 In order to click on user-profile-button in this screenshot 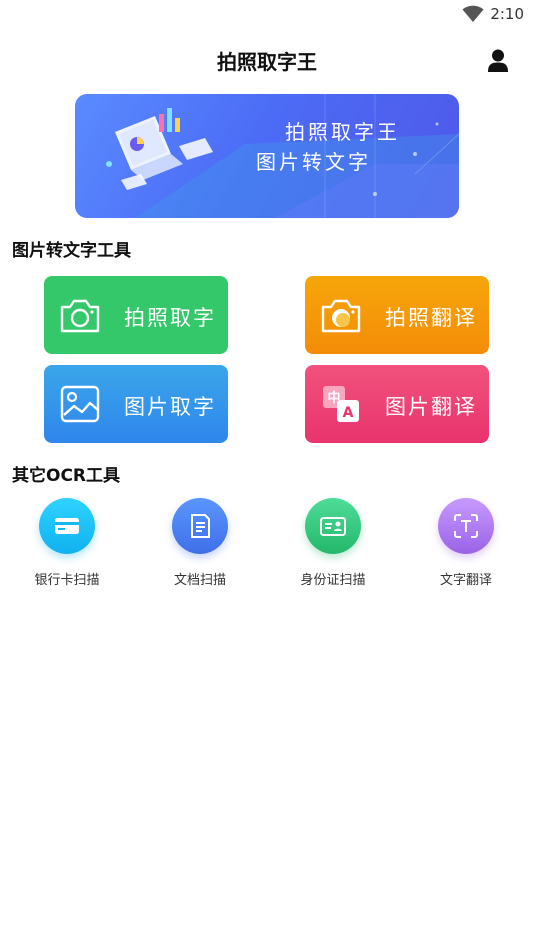, I will do `click(498, 61)`.